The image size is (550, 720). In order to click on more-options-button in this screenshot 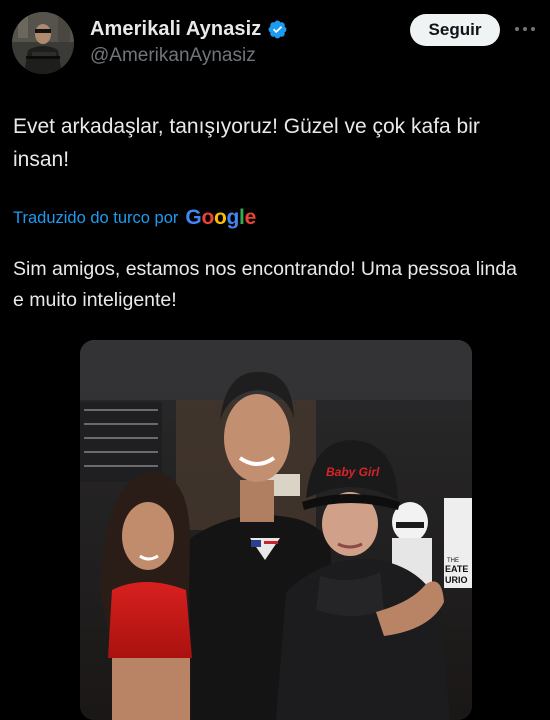, I will do `click(525, 29)`.